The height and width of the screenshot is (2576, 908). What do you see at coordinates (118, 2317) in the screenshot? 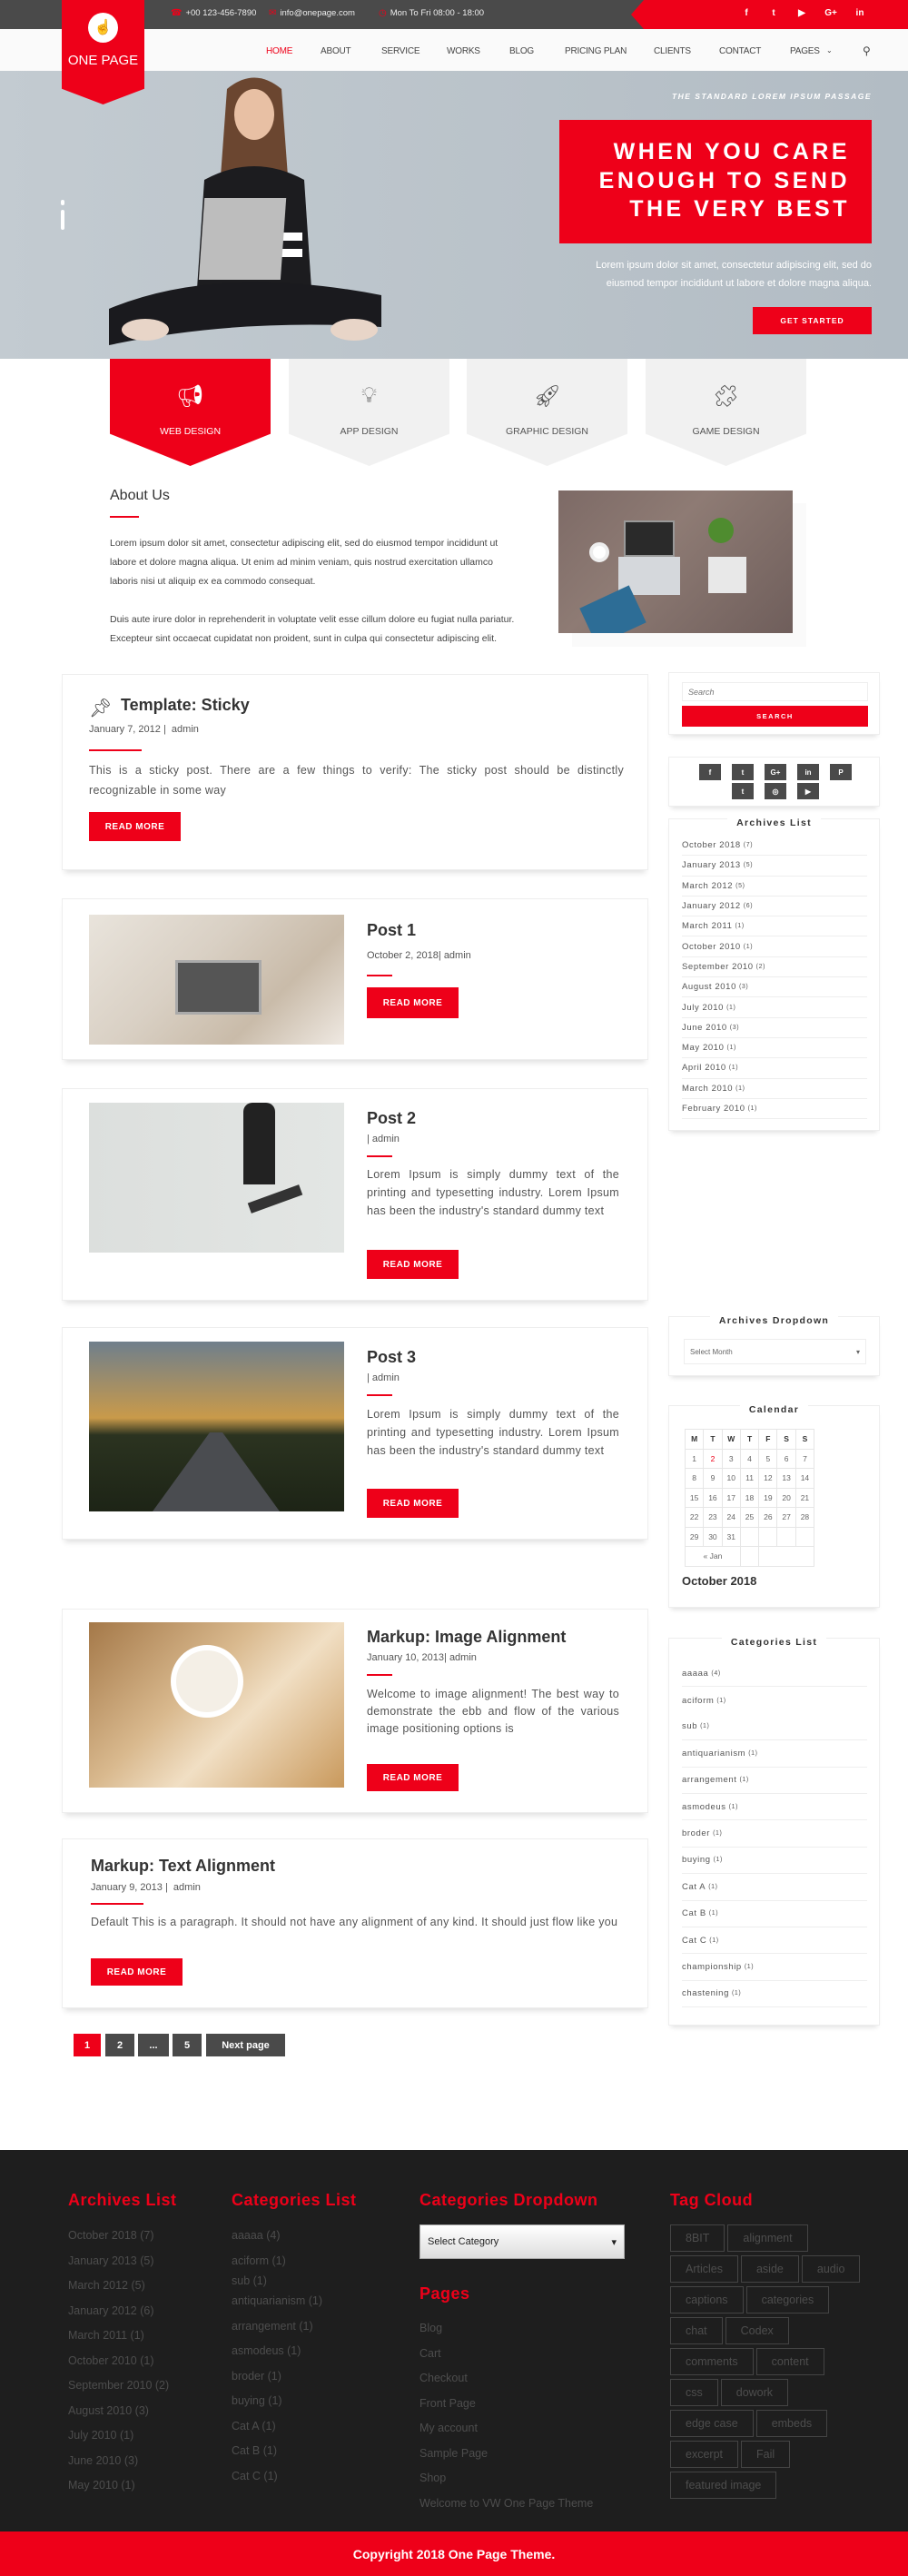
I see `footer-link: January 2012 (6)` at bounding box center [118, 2317].